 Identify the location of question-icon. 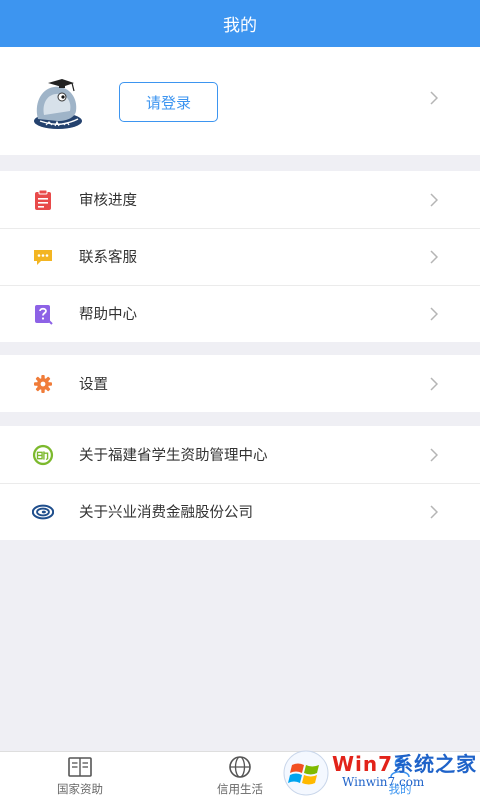
(43, 314).